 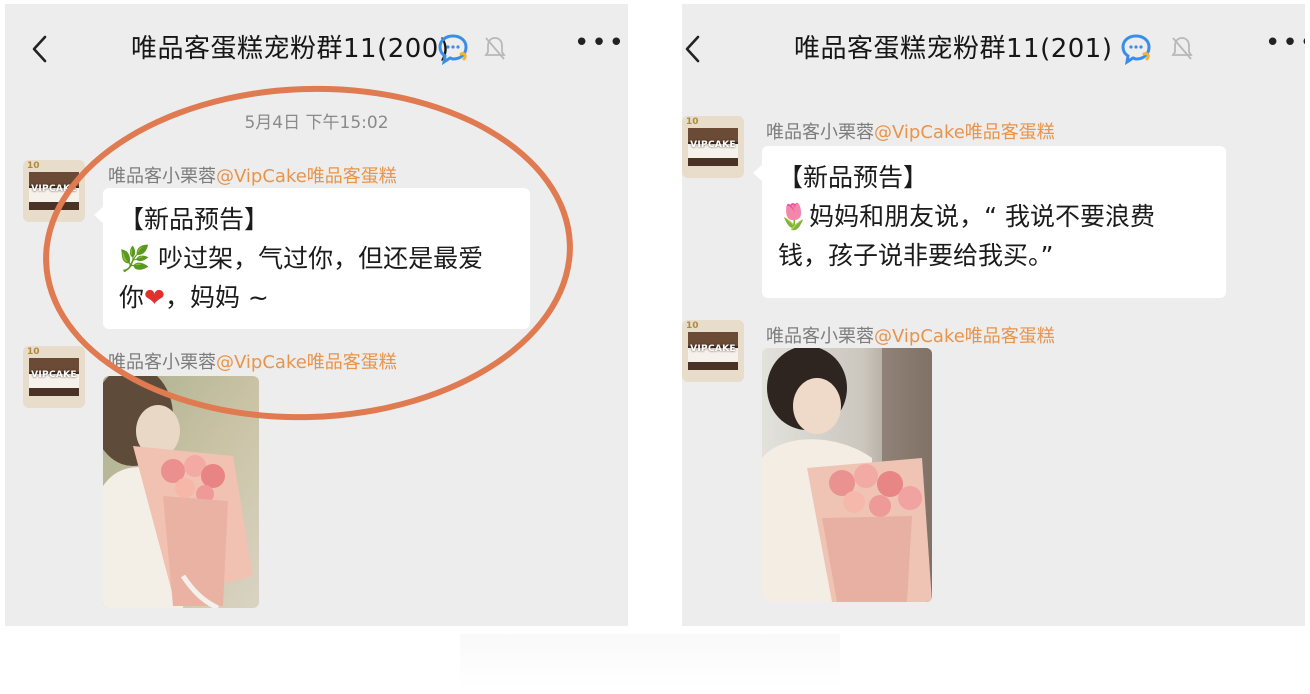 What do you see at coordinates (316, 123) in the screenshot?
I see `message-timestamp: 5月4日 下午15:02` at bounding box center [316, 123].